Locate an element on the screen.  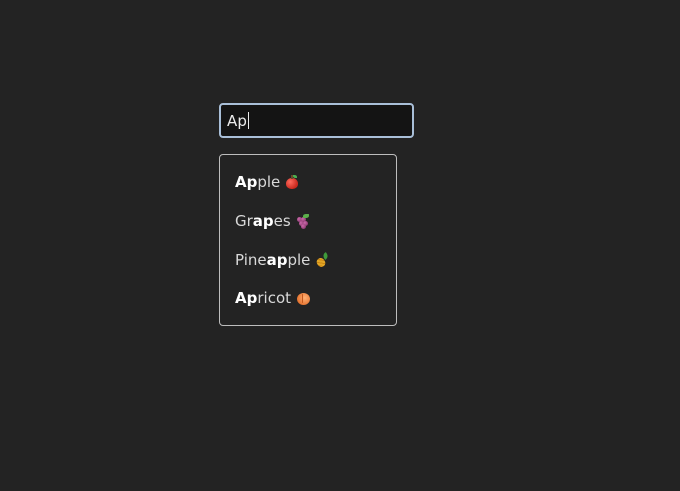
pineapple-icon is located at coordinates (322, 260).